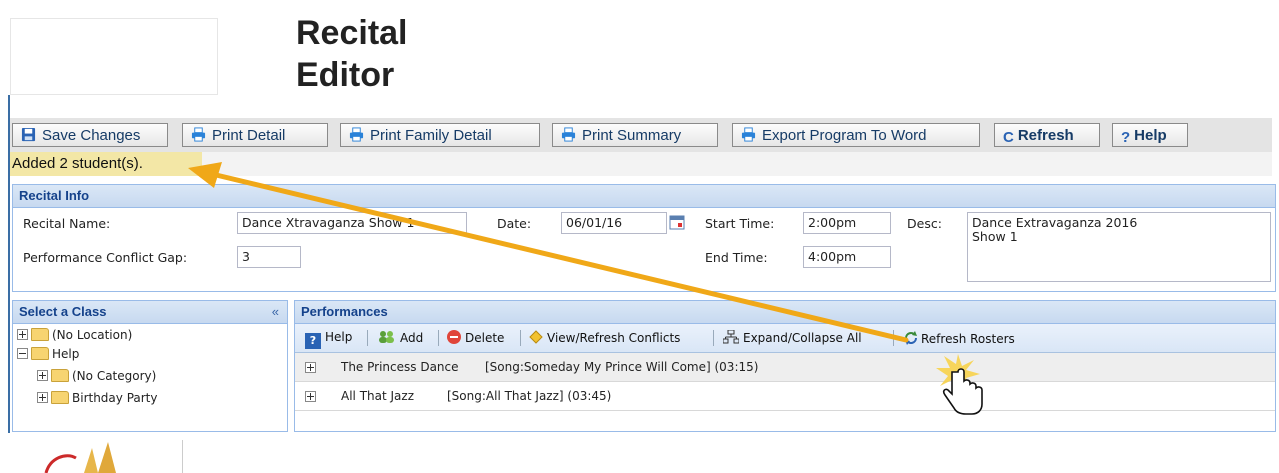 This screenshot has width=1279, height=473. I want to click on pointer-hand-icon, so click(959, 384).